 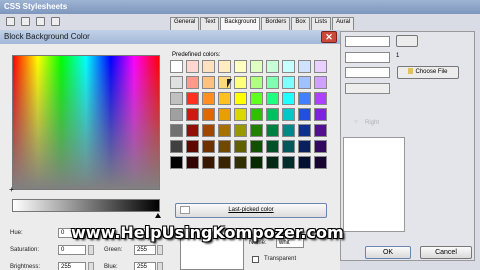 I want to click on last-picked-color-button: Last-picked color, so click(x=251, y=210).